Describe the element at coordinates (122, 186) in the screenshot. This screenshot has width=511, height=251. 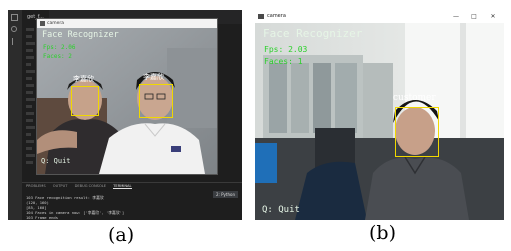
I see `tab-terminal: TERMINAL` at that location.